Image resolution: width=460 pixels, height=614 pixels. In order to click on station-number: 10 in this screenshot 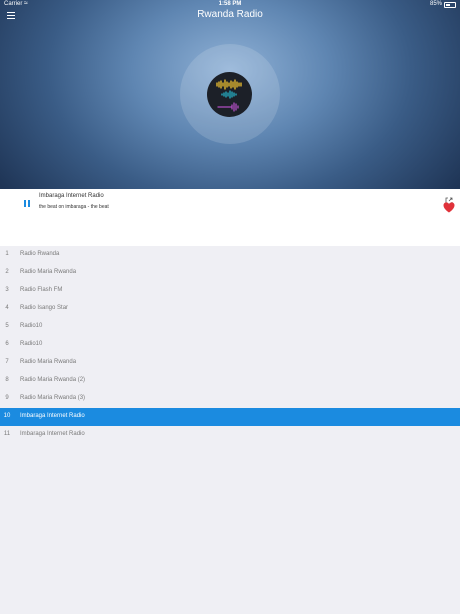, I will do `click(7, 416)`.